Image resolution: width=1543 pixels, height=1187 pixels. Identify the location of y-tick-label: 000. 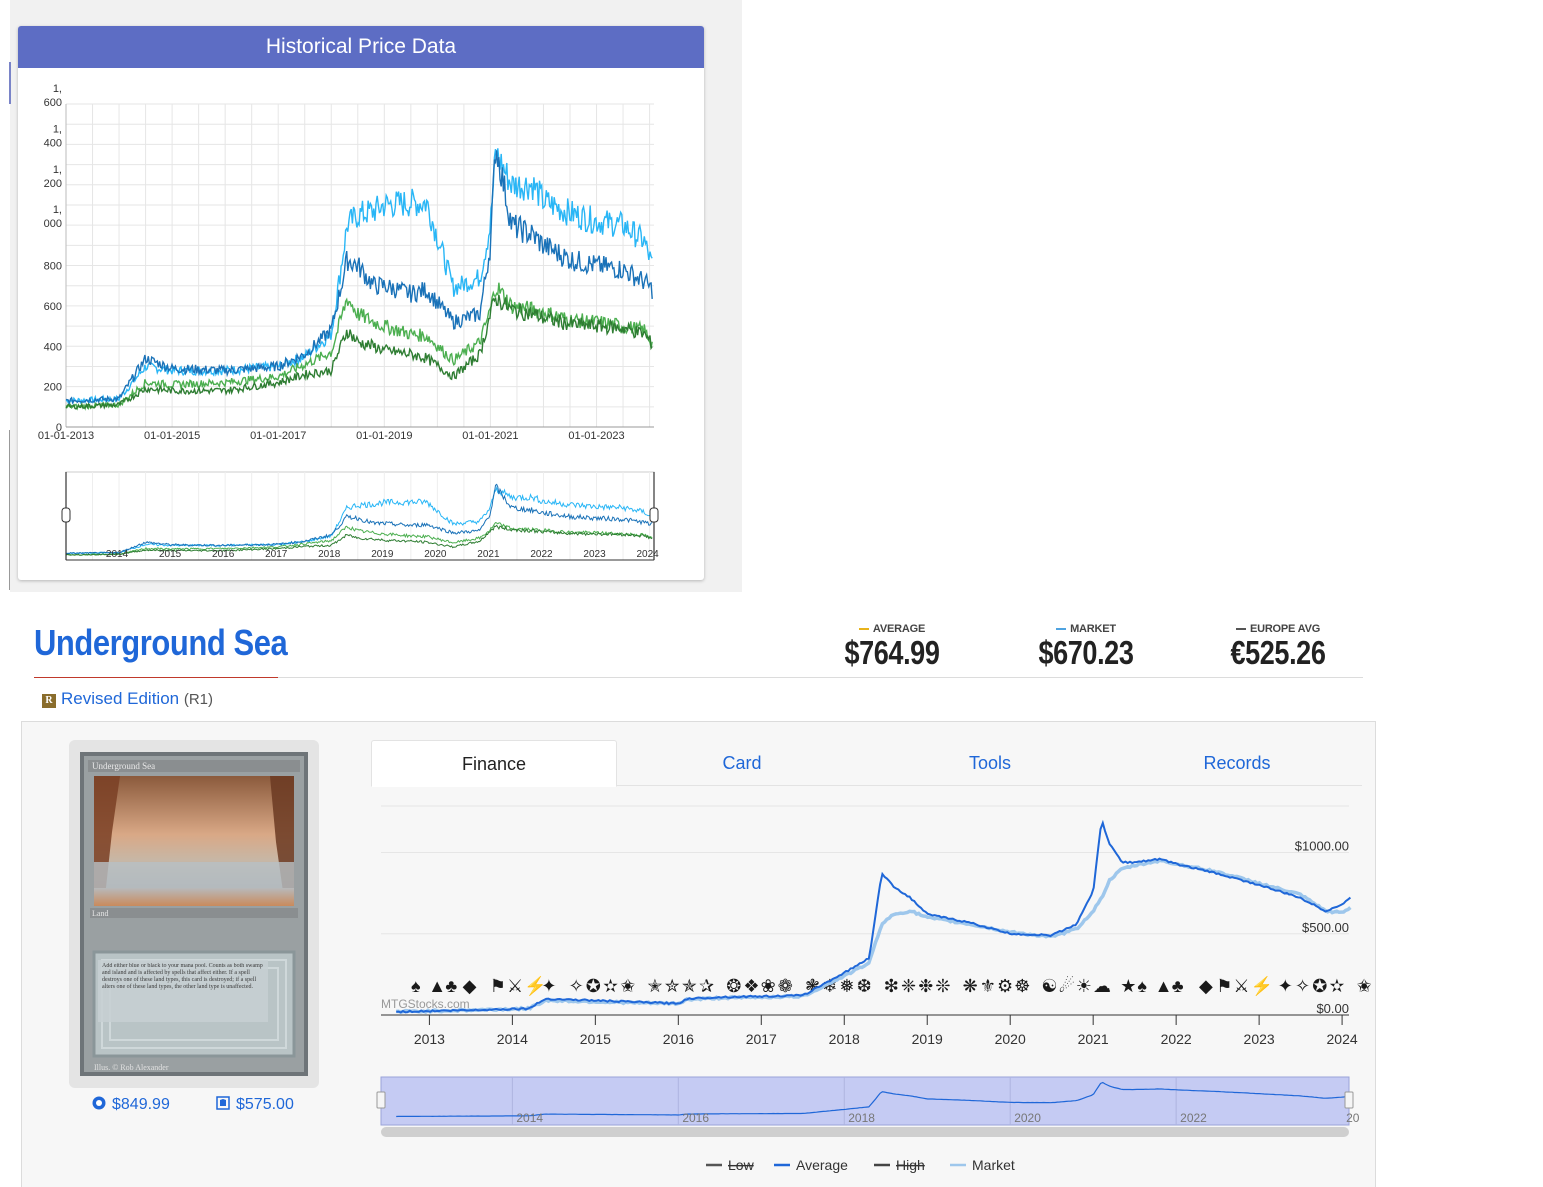
(53, 224).